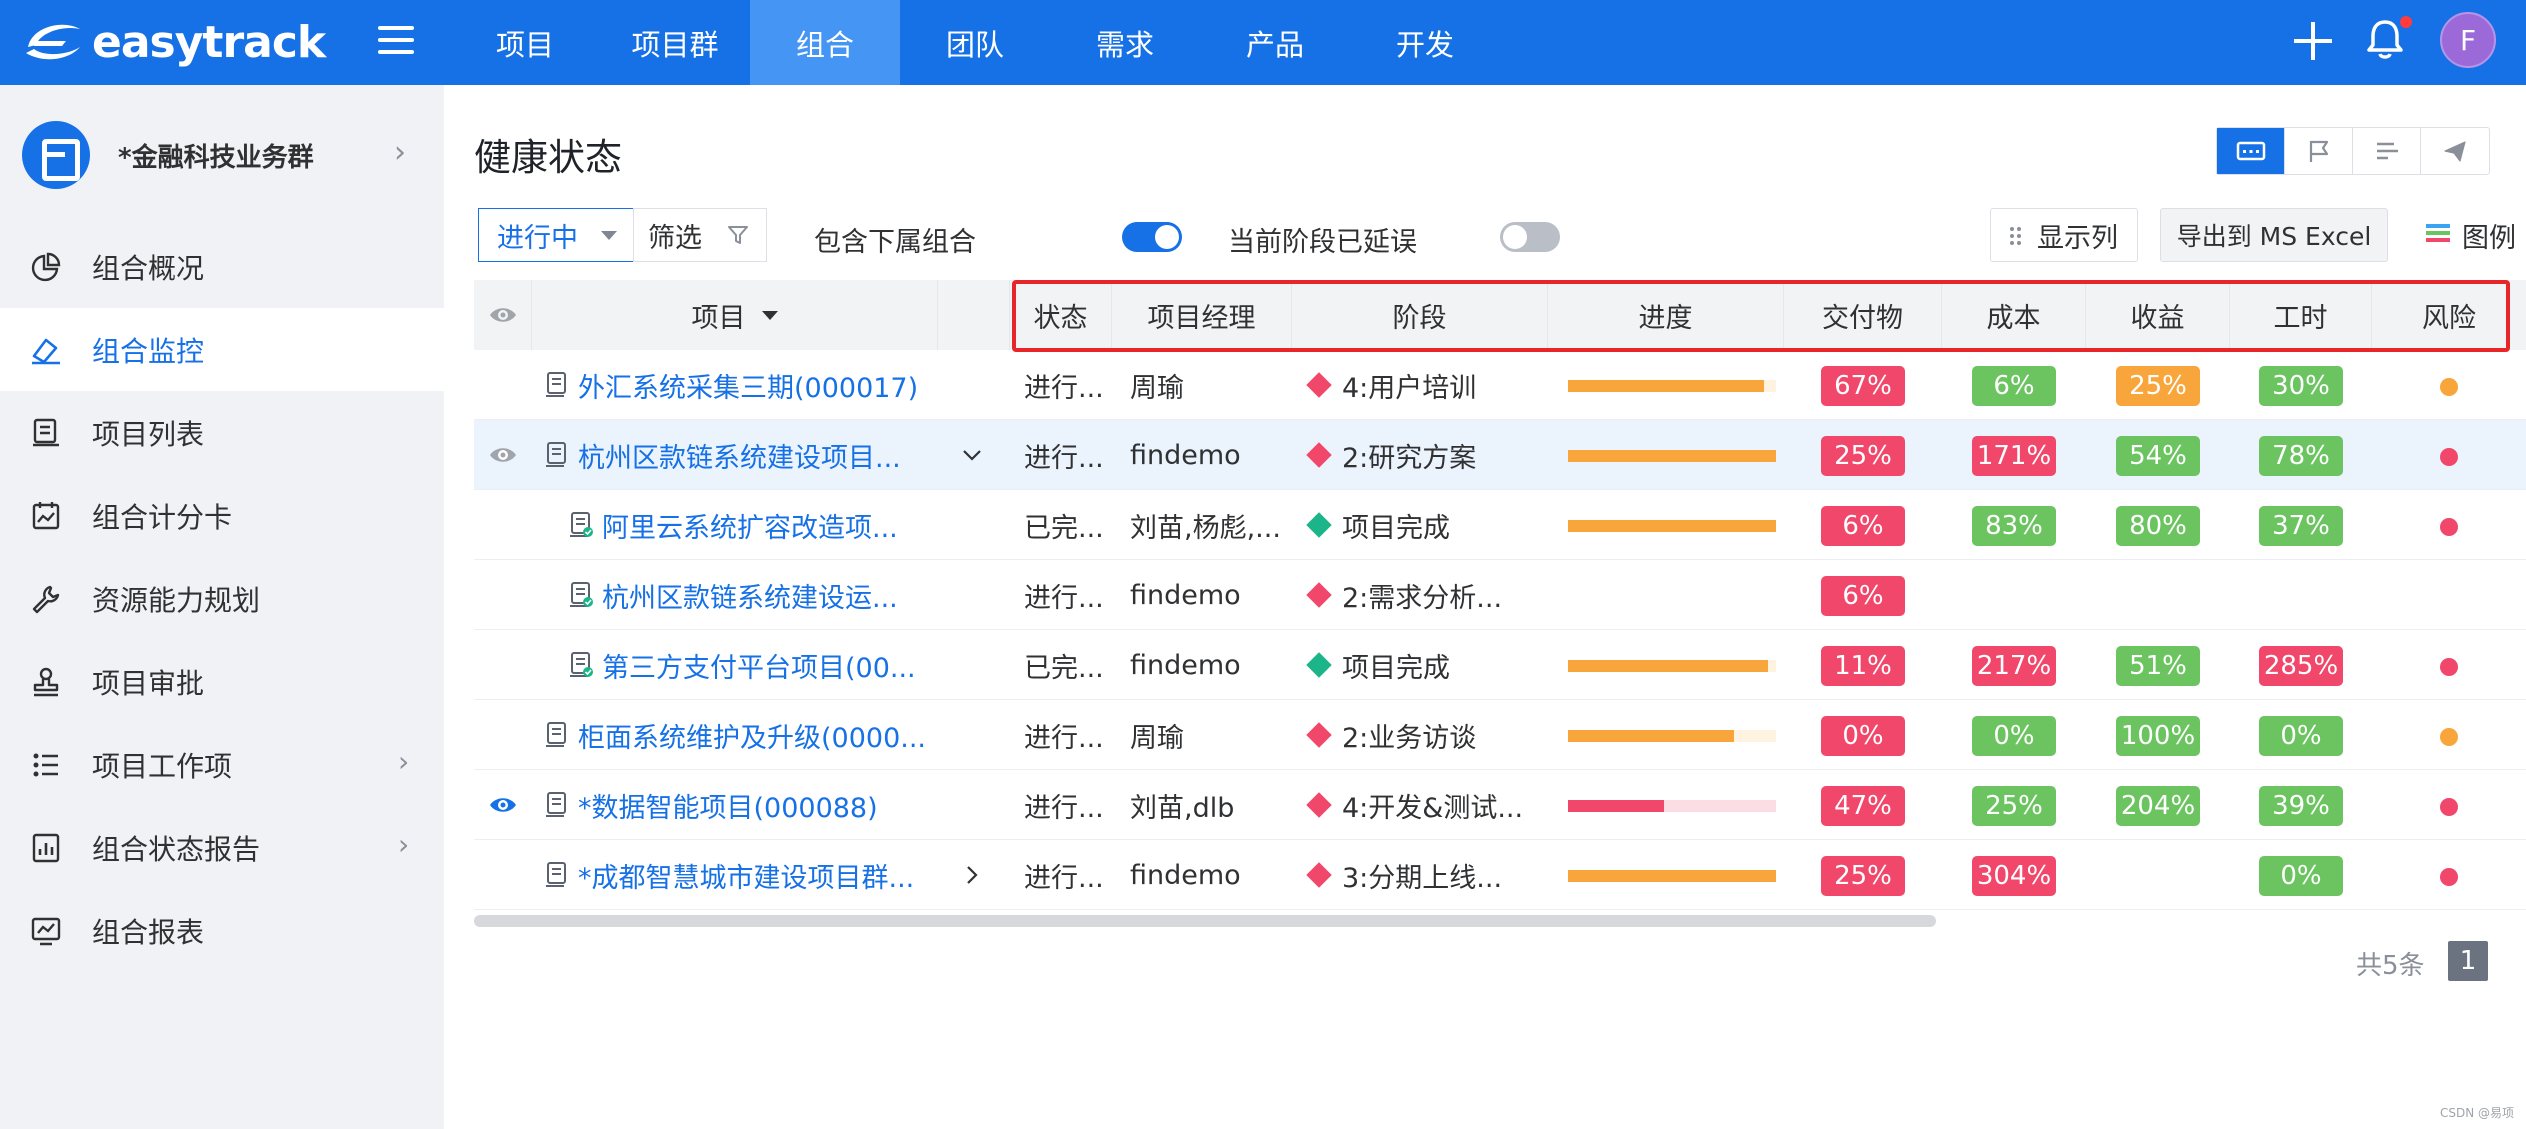 The height and width of the screenshot is (1129, 2526). I want to click on header-eye-cell, so click(503, 315).